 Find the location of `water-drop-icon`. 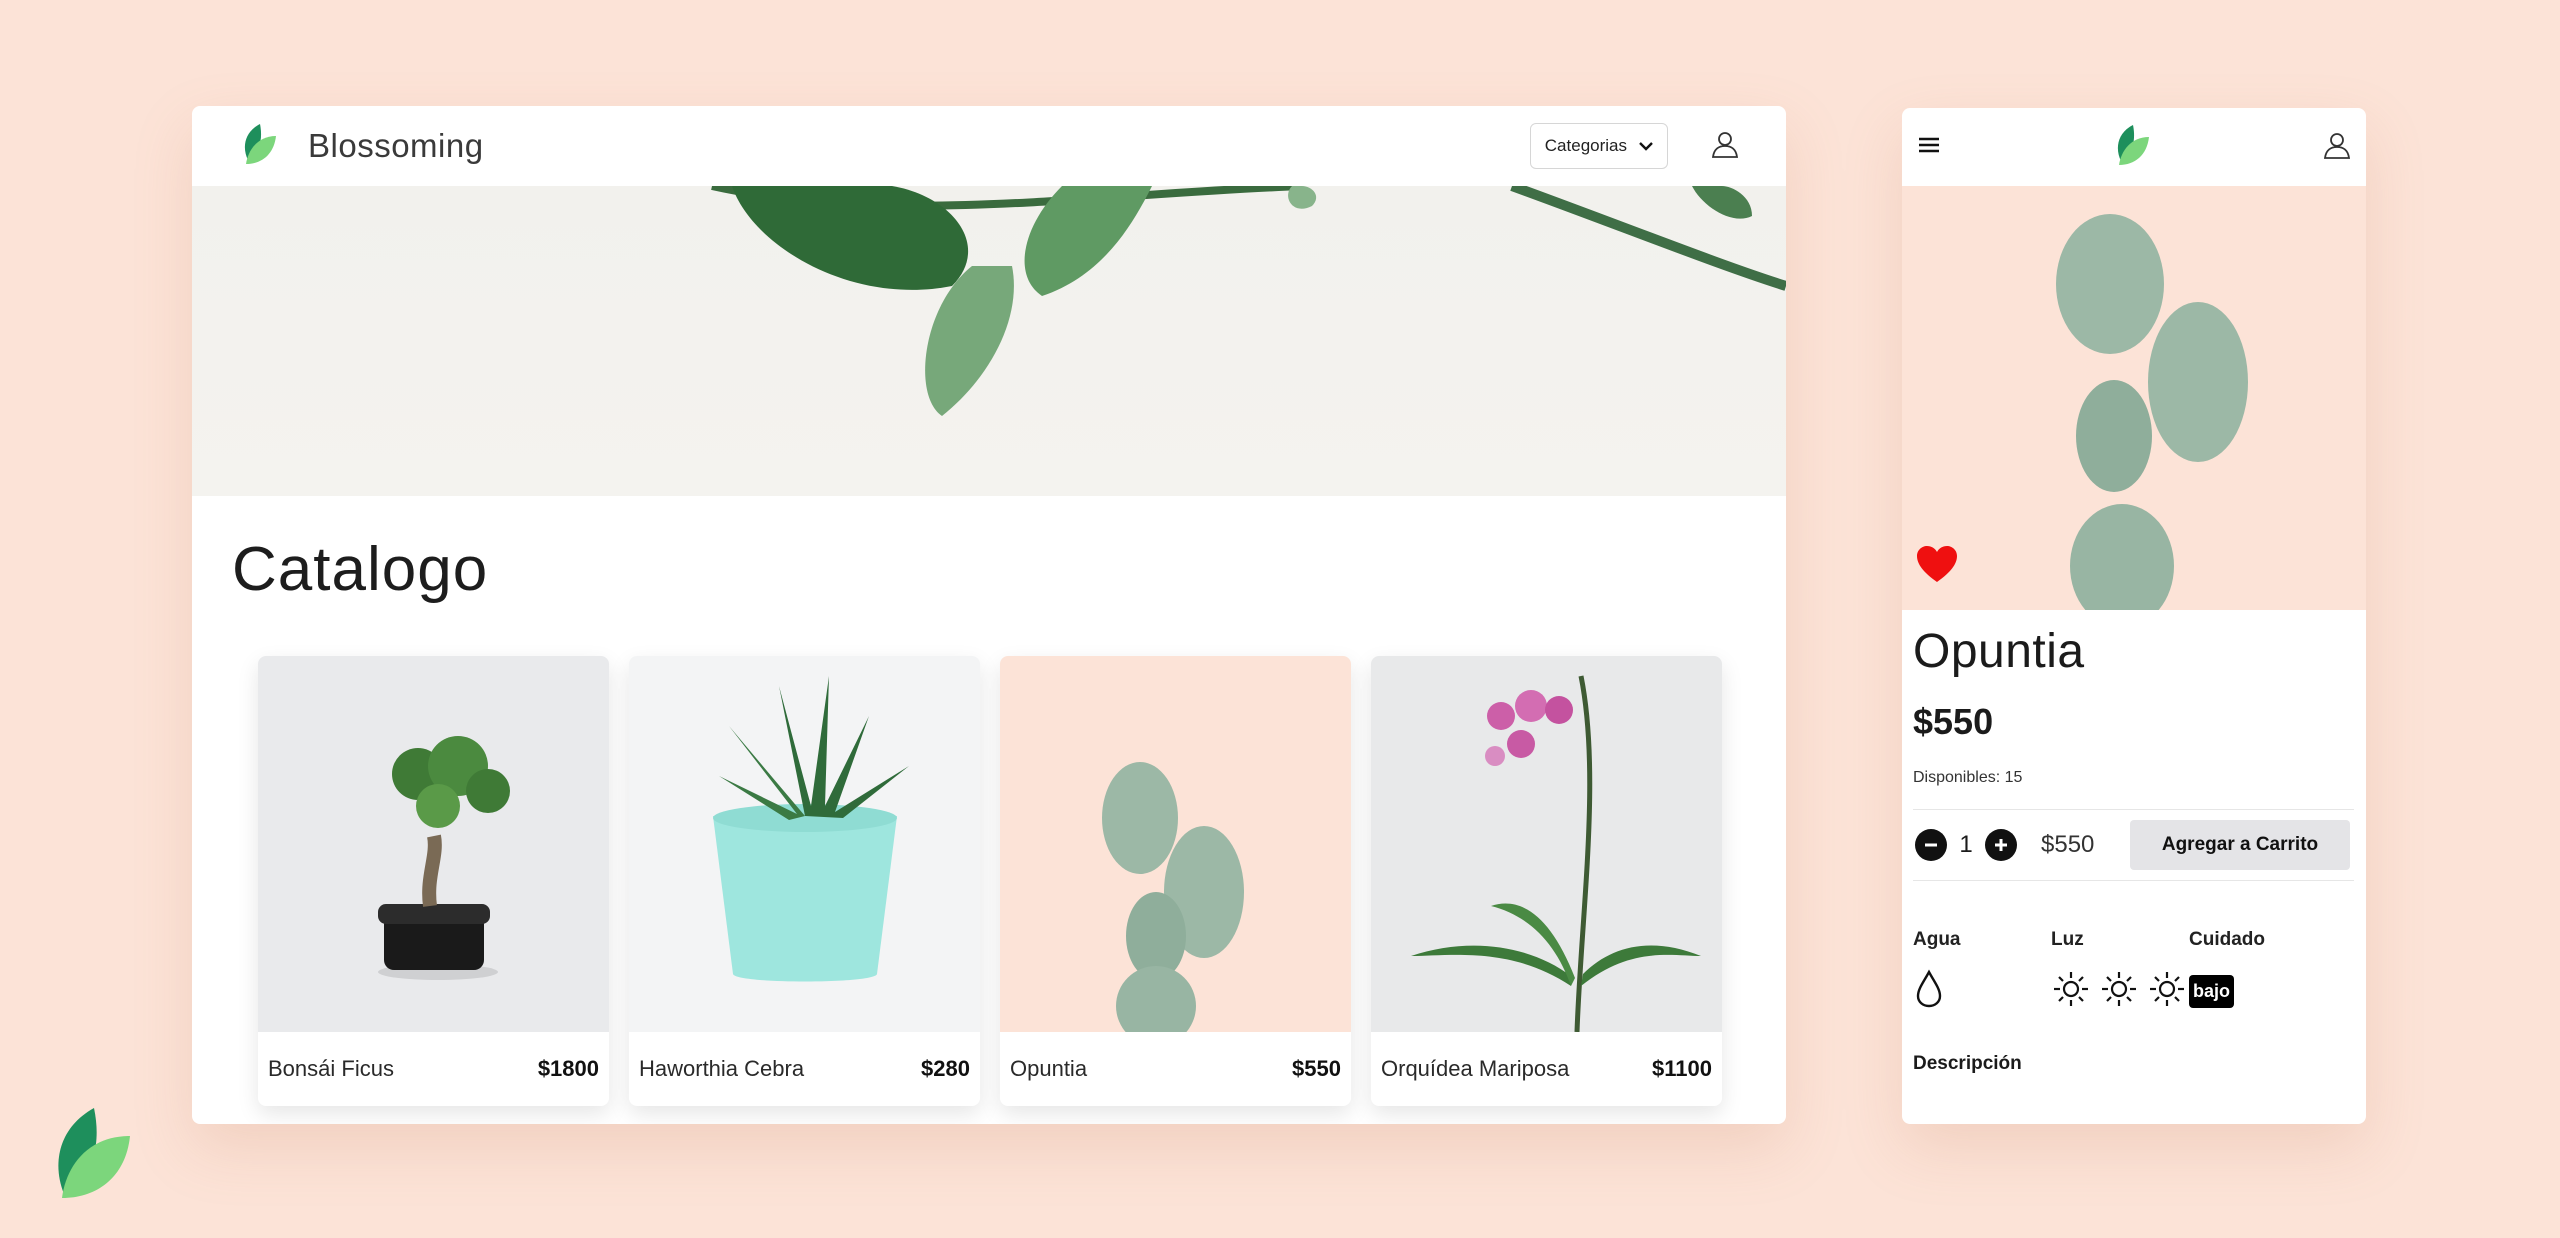

water-drop-icon is located at coordinates (1929, 991).